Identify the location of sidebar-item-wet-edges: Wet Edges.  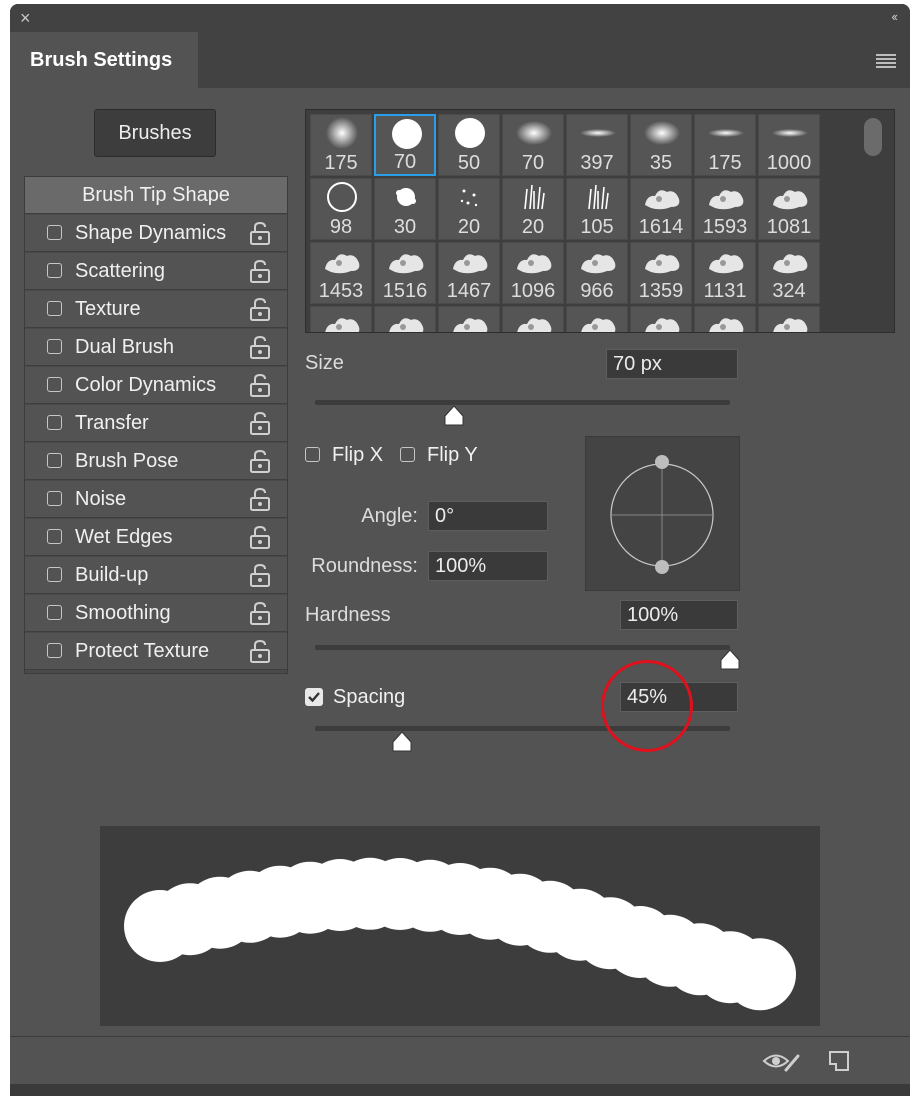
(156, 537).